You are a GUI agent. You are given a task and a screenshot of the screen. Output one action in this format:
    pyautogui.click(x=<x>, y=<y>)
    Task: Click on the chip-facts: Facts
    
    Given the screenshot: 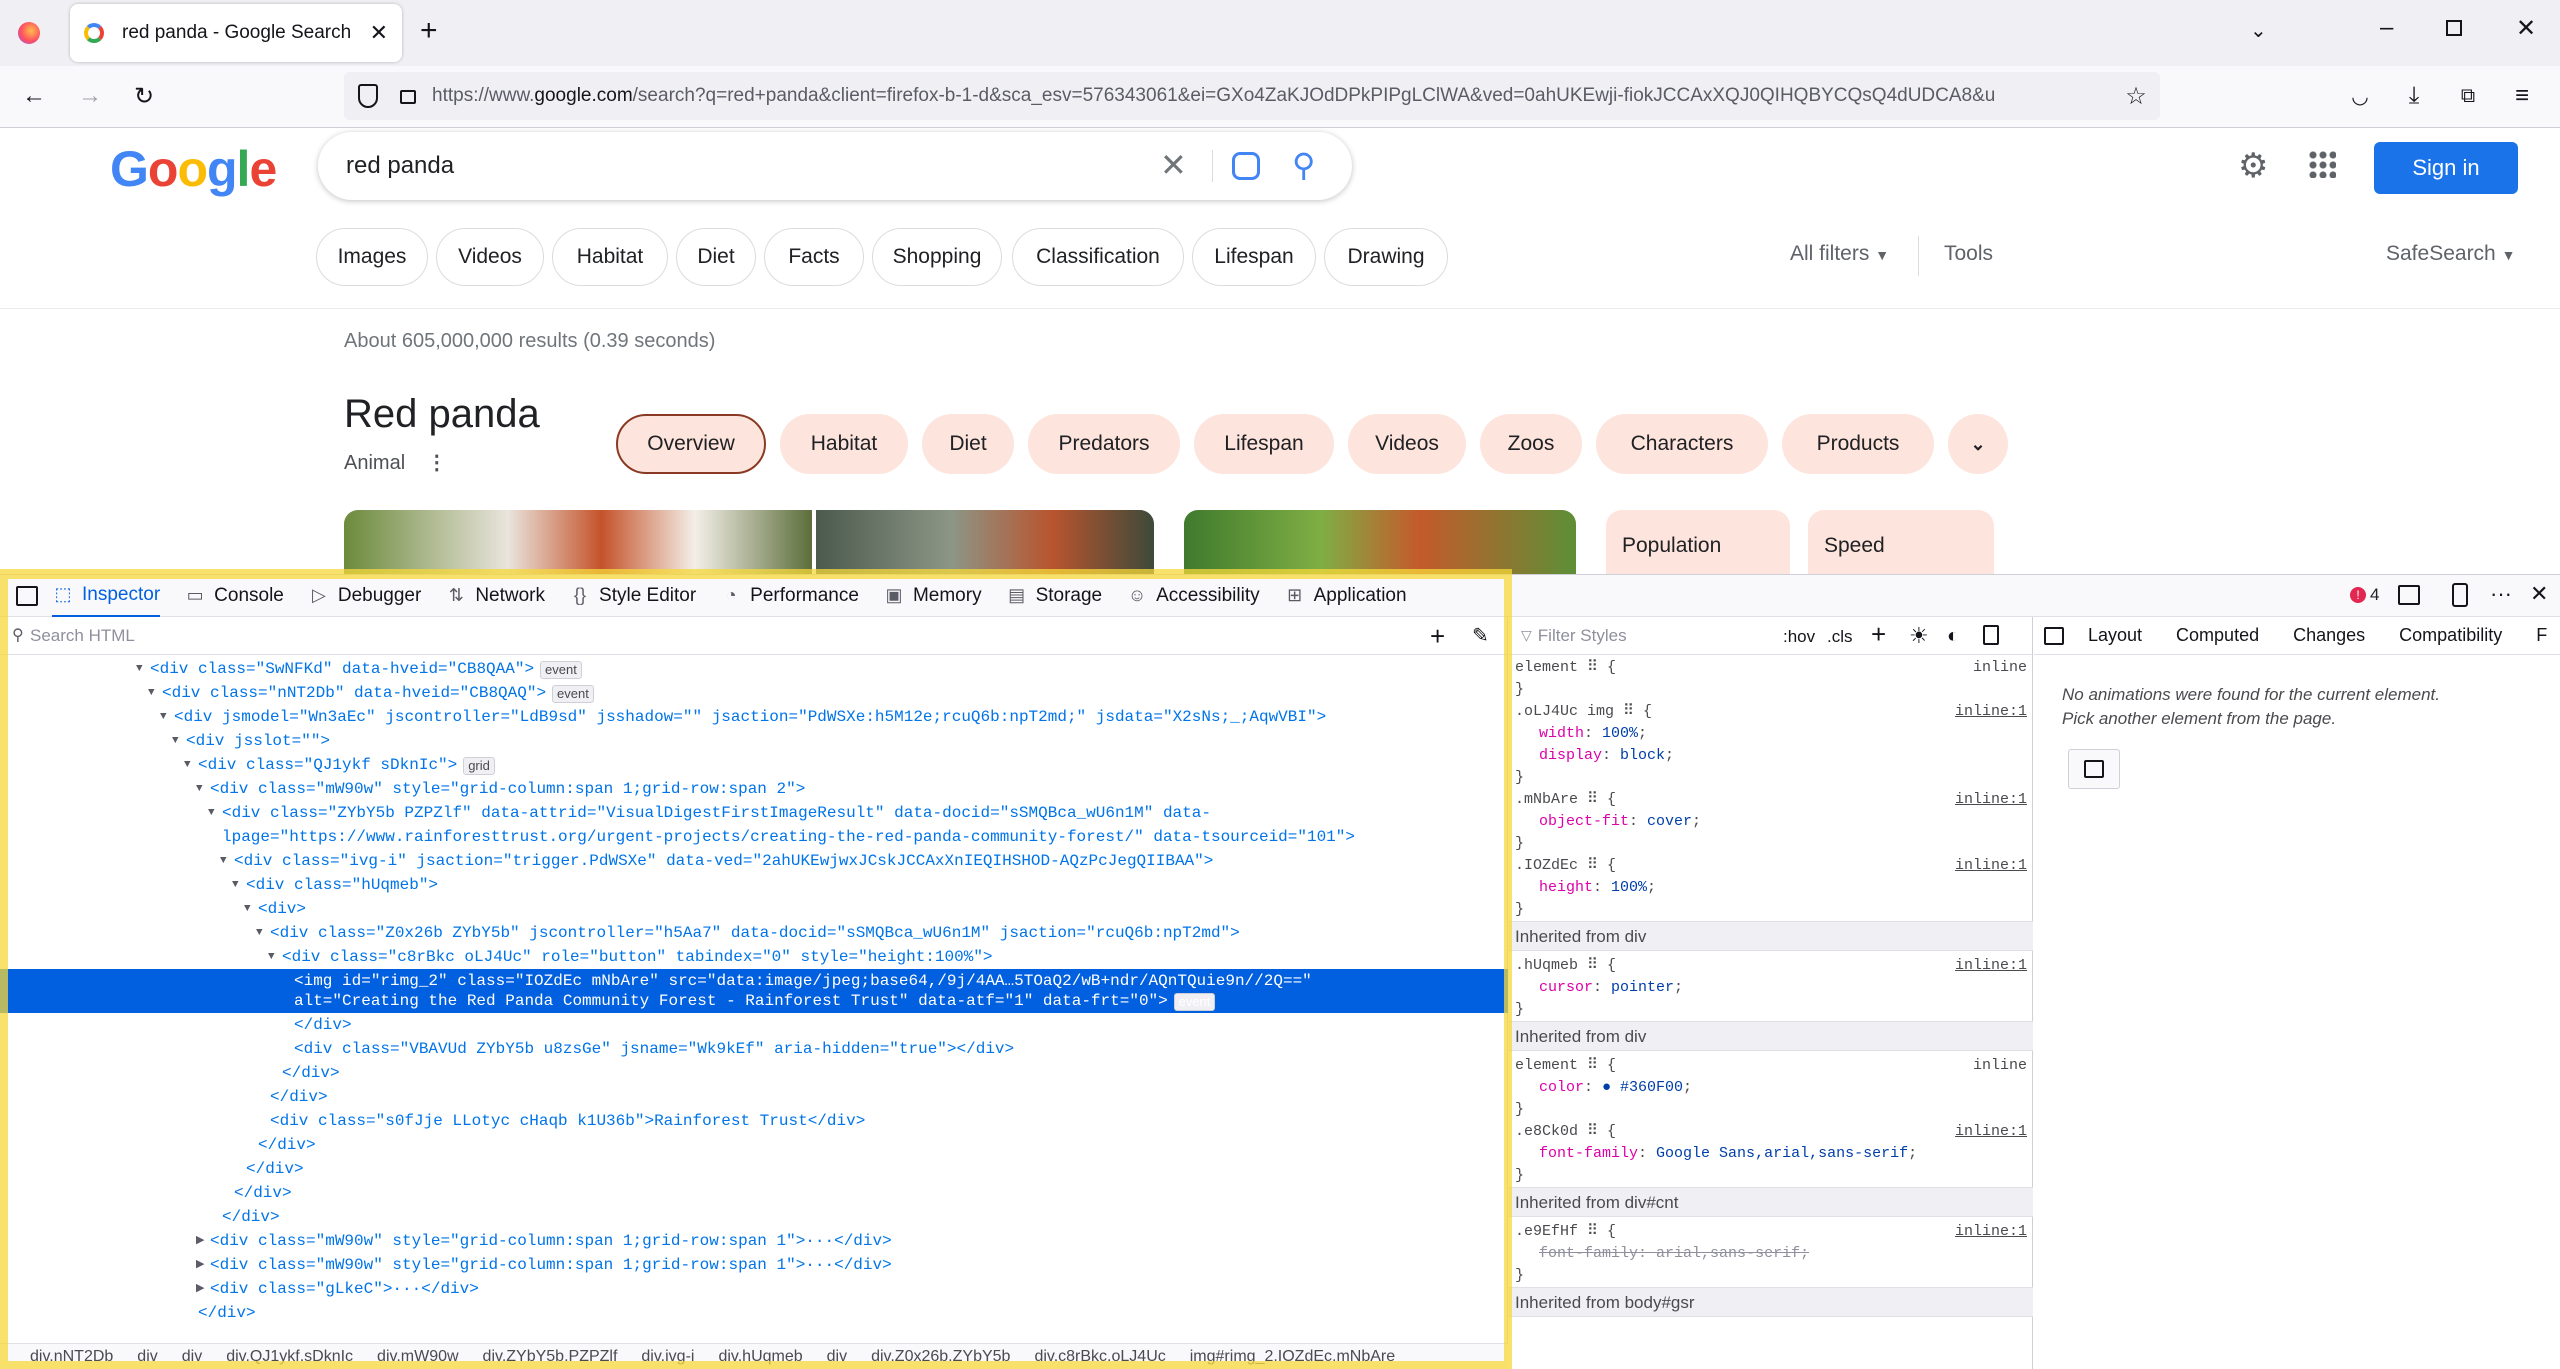 What is the action you would take?
    pyautogui.click(x=814, y=257)
    